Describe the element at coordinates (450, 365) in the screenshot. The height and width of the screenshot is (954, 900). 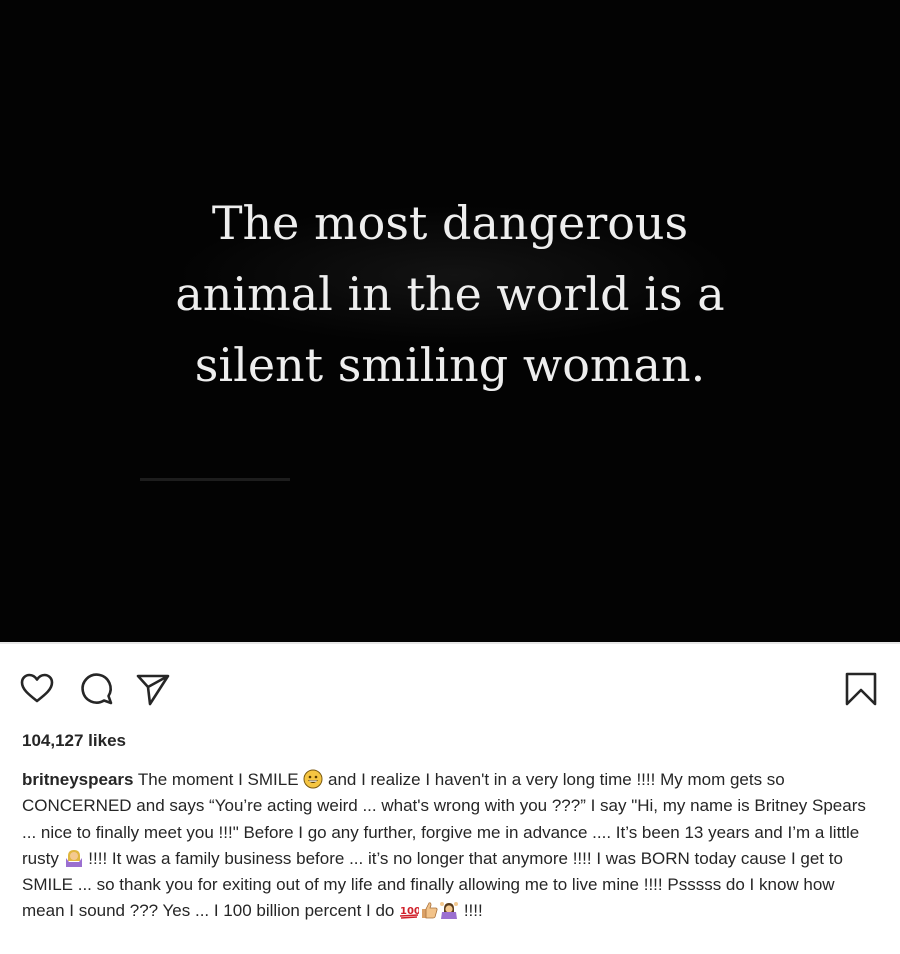
I see `quote-line: silent smiling woman.` at that location.